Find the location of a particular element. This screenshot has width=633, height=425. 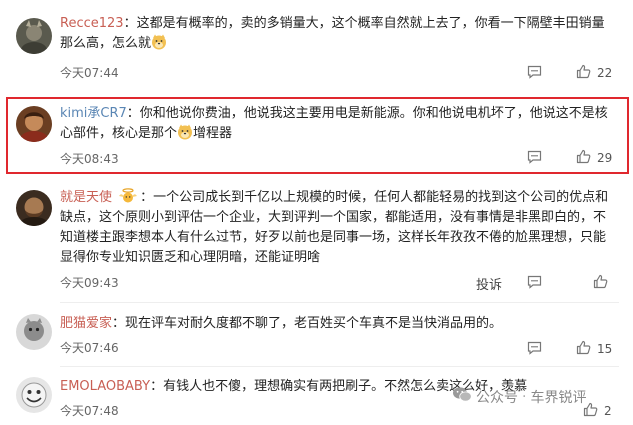

like-button: 2 is located at coordinates (597, 411).